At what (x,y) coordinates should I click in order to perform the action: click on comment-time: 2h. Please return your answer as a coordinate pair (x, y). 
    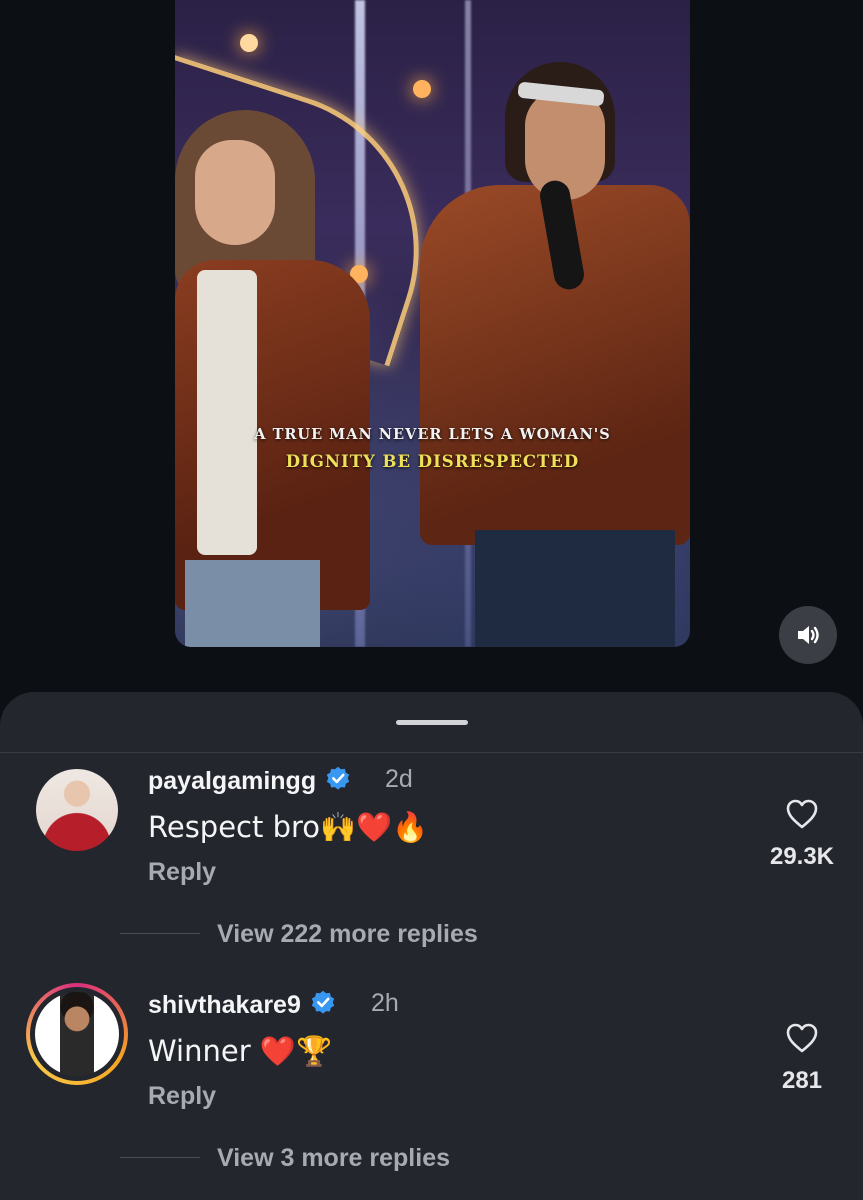
    Looking at the image, I should click on (385, 1003).